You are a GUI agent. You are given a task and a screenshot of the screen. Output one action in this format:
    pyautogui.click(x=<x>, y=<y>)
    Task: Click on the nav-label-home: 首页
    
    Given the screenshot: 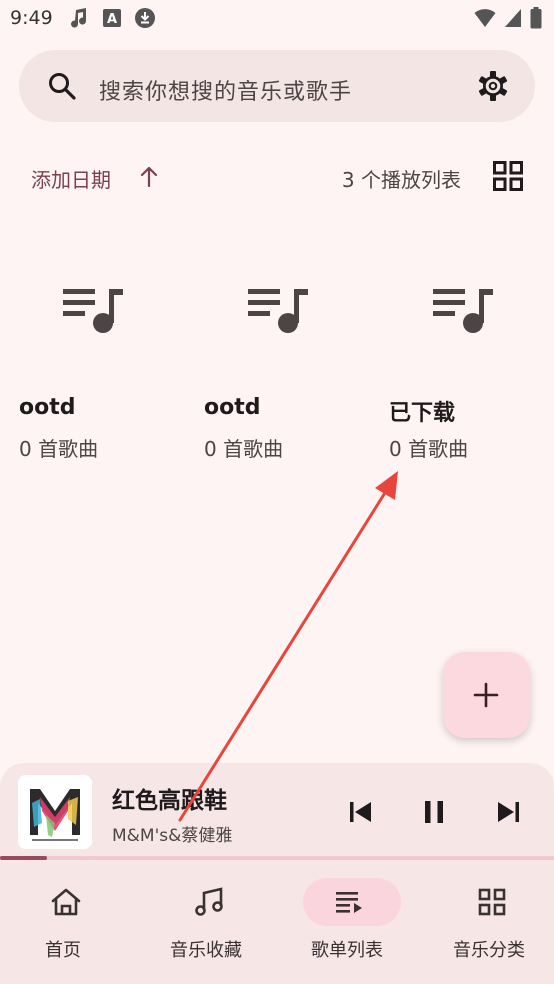 What is the action you would take?
    pyautogui.click(x=63, y=950)
    